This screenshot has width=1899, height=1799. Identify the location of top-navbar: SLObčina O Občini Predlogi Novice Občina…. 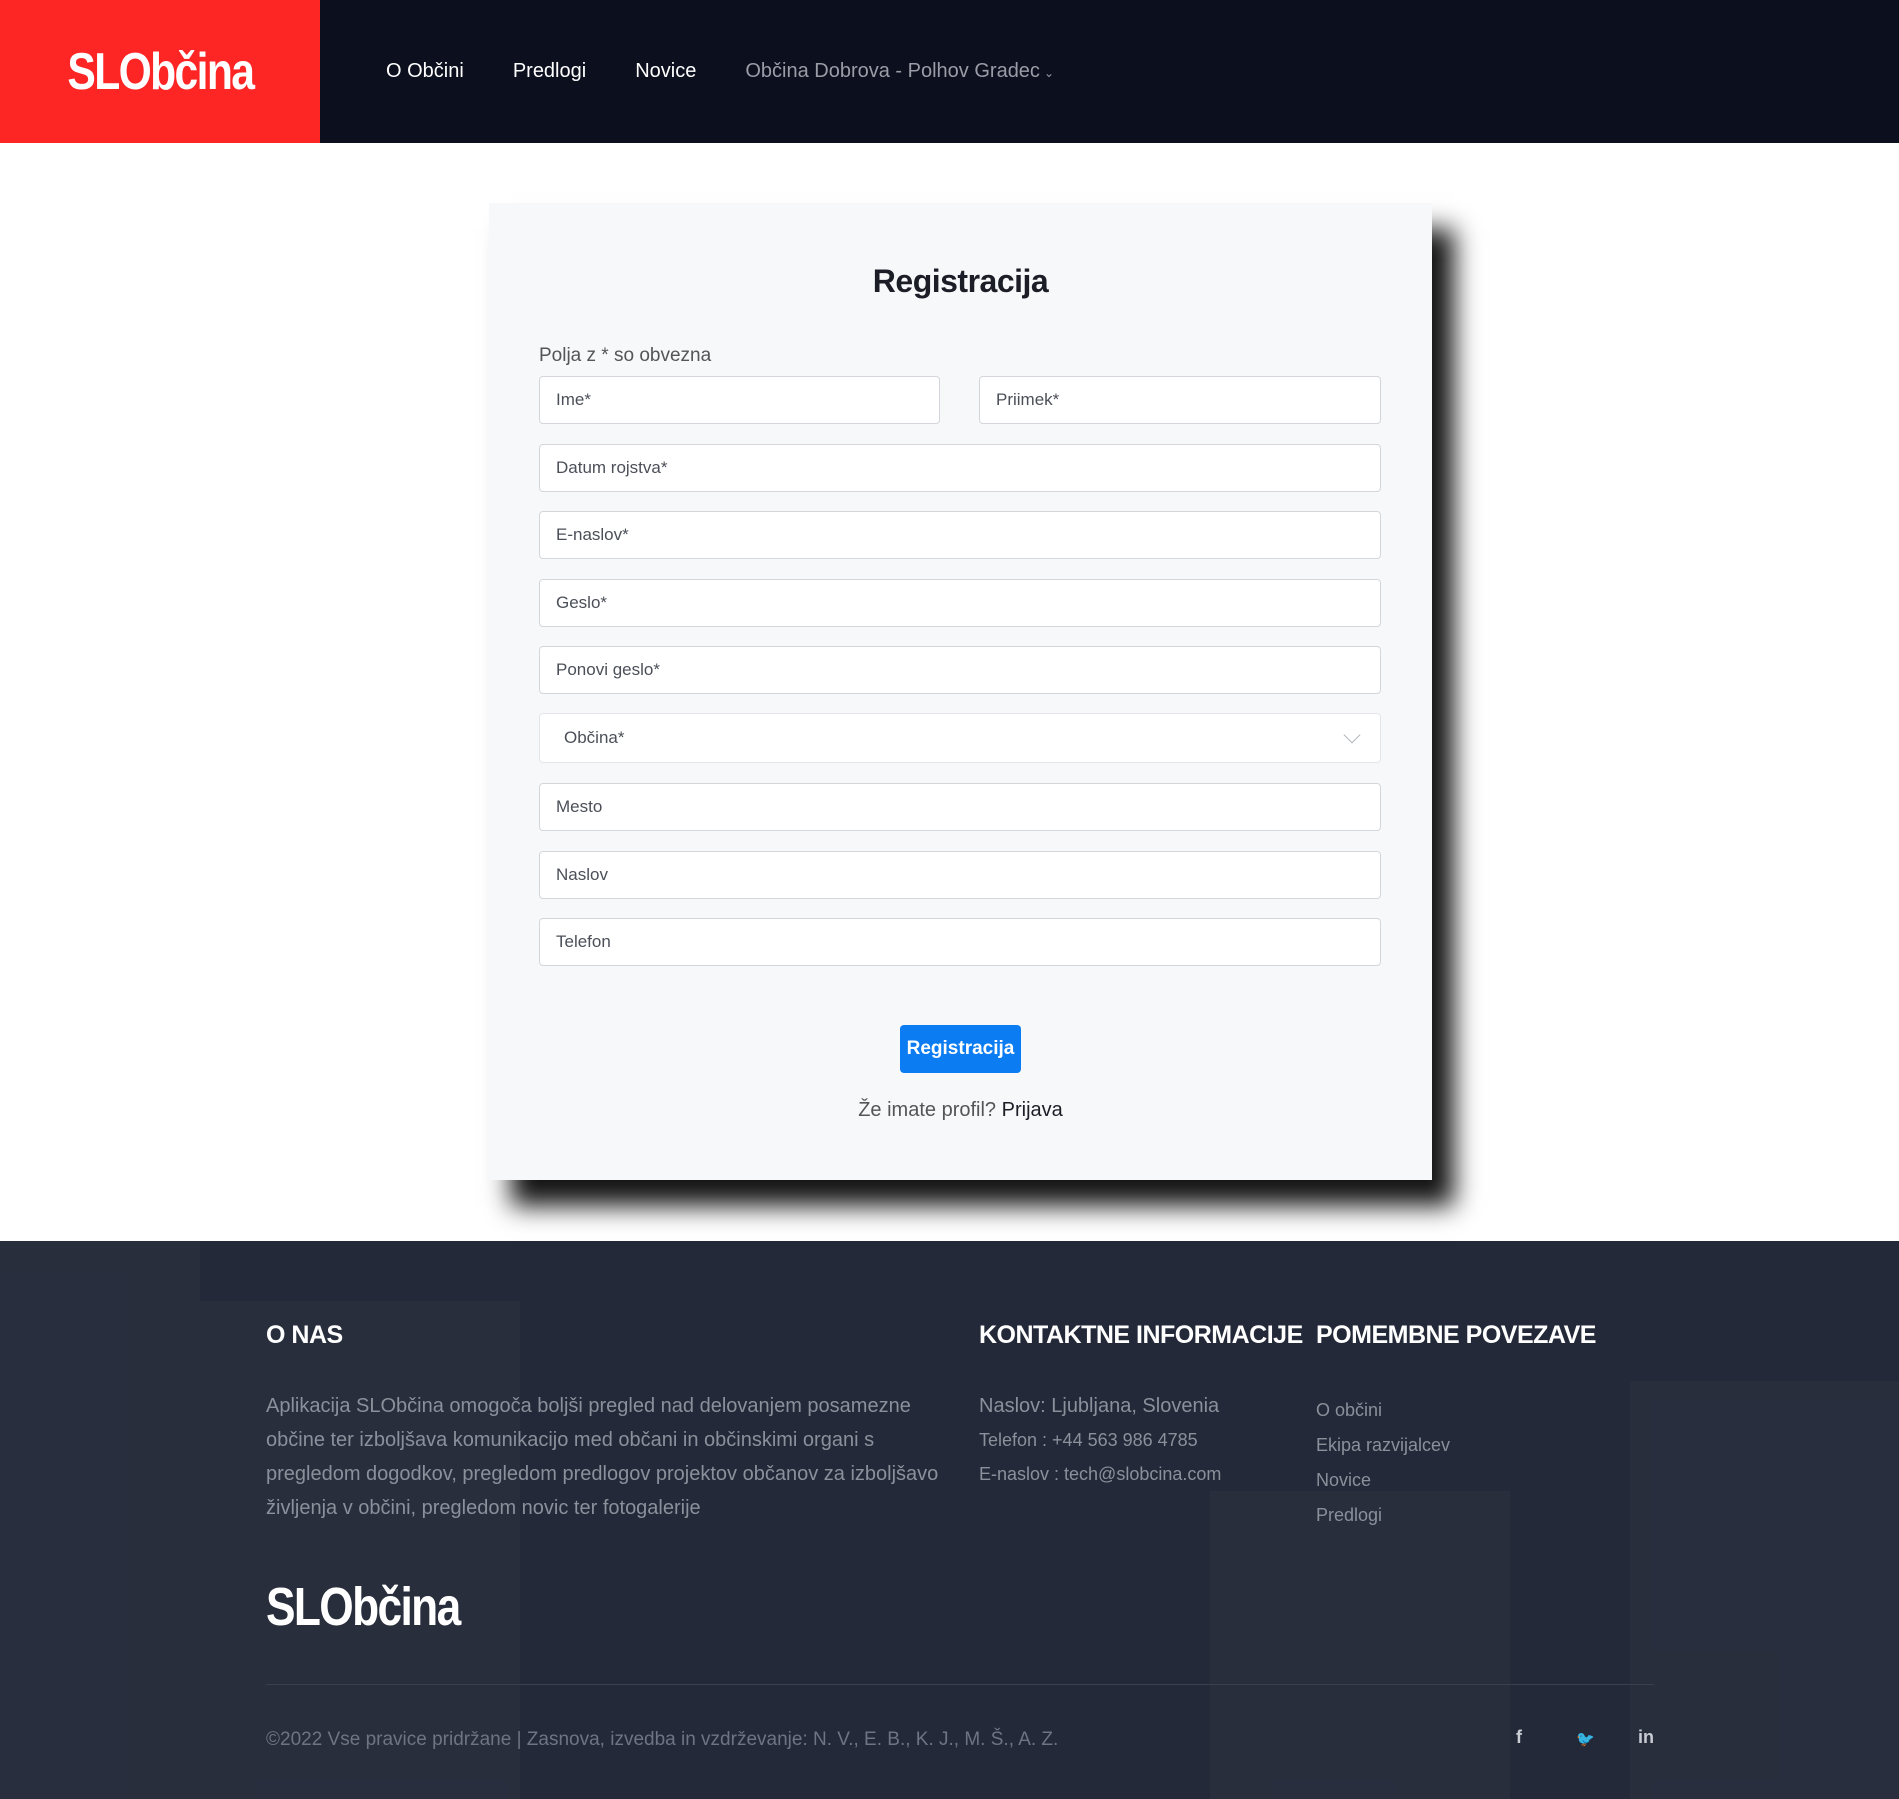
(949, 71).